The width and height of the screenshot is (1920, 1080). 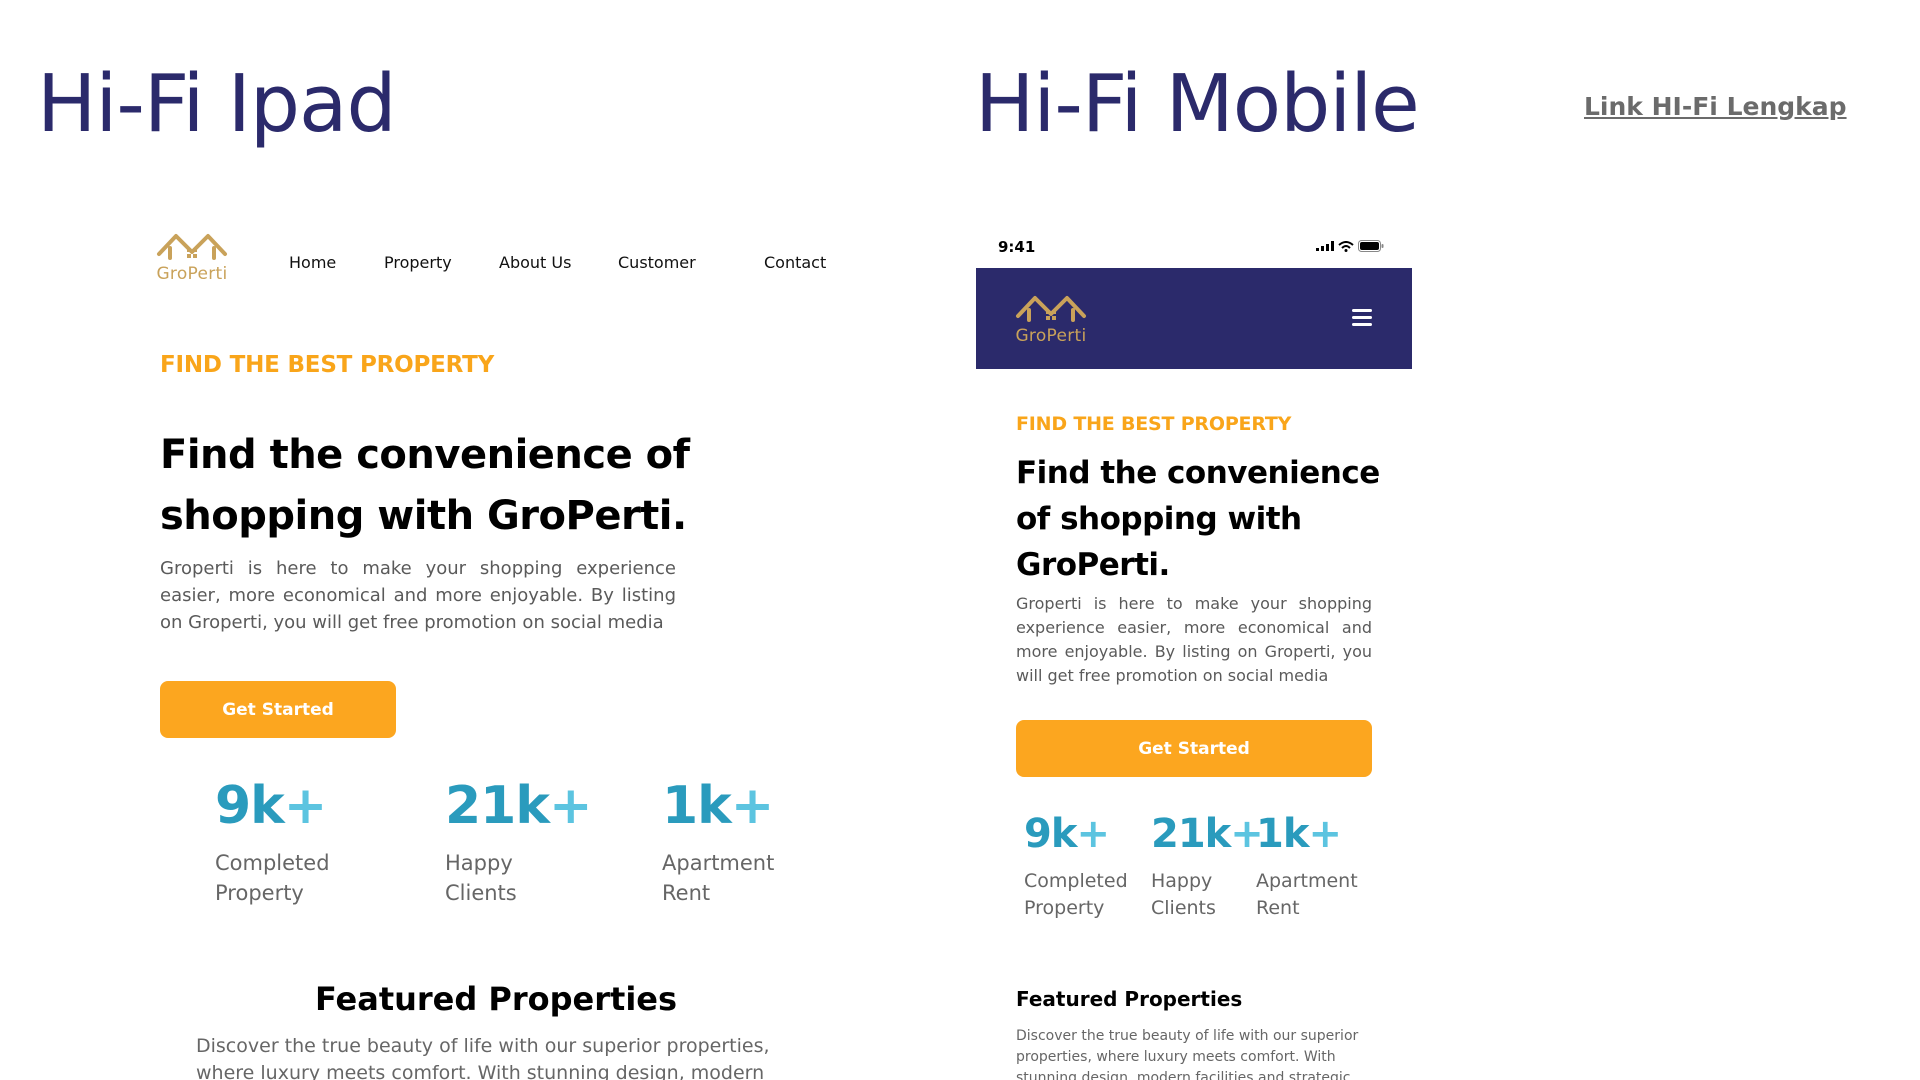 What do you see at coordinates (272, 878) in the screenshot?
I see `ipad-stat-completed-label: Completed Property` at bounding box center [272, 878].